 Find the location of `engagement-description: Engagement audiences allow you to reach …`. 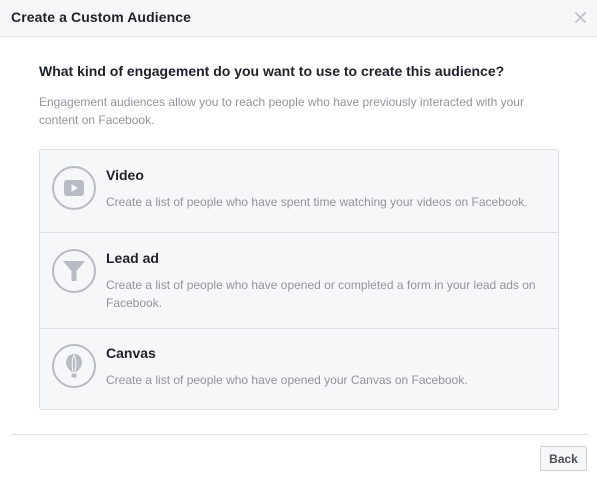

engagement-description: Engagement audiences allow you to reach … is located at coordinates (281, 111).